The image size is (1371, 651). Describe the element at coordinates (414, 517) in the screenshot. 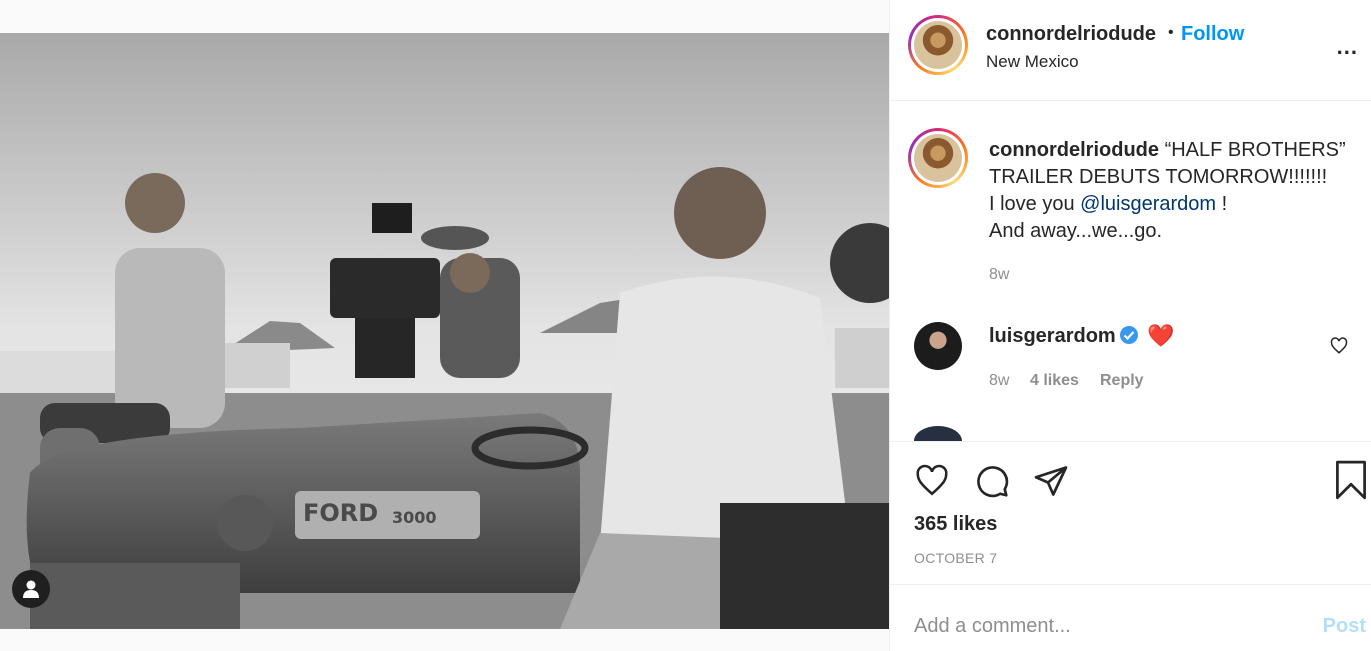

I see `tractor-model-text: 3000` at that location.